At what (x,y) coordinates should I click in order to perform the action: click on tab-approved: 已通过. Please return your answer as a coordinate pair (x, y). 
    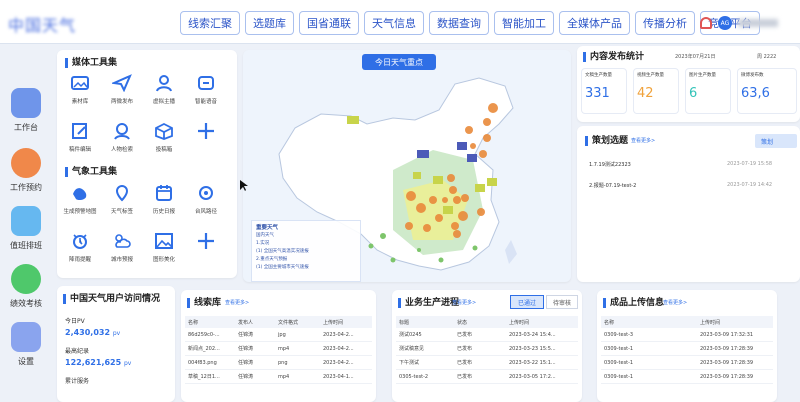
    Looking at the image, I should click on (527, 302).